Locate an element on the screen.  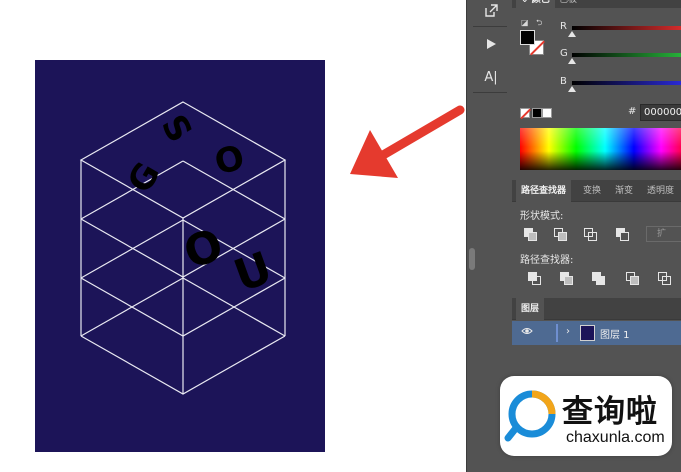
slider-track-r is located at coordinates (626, 28).